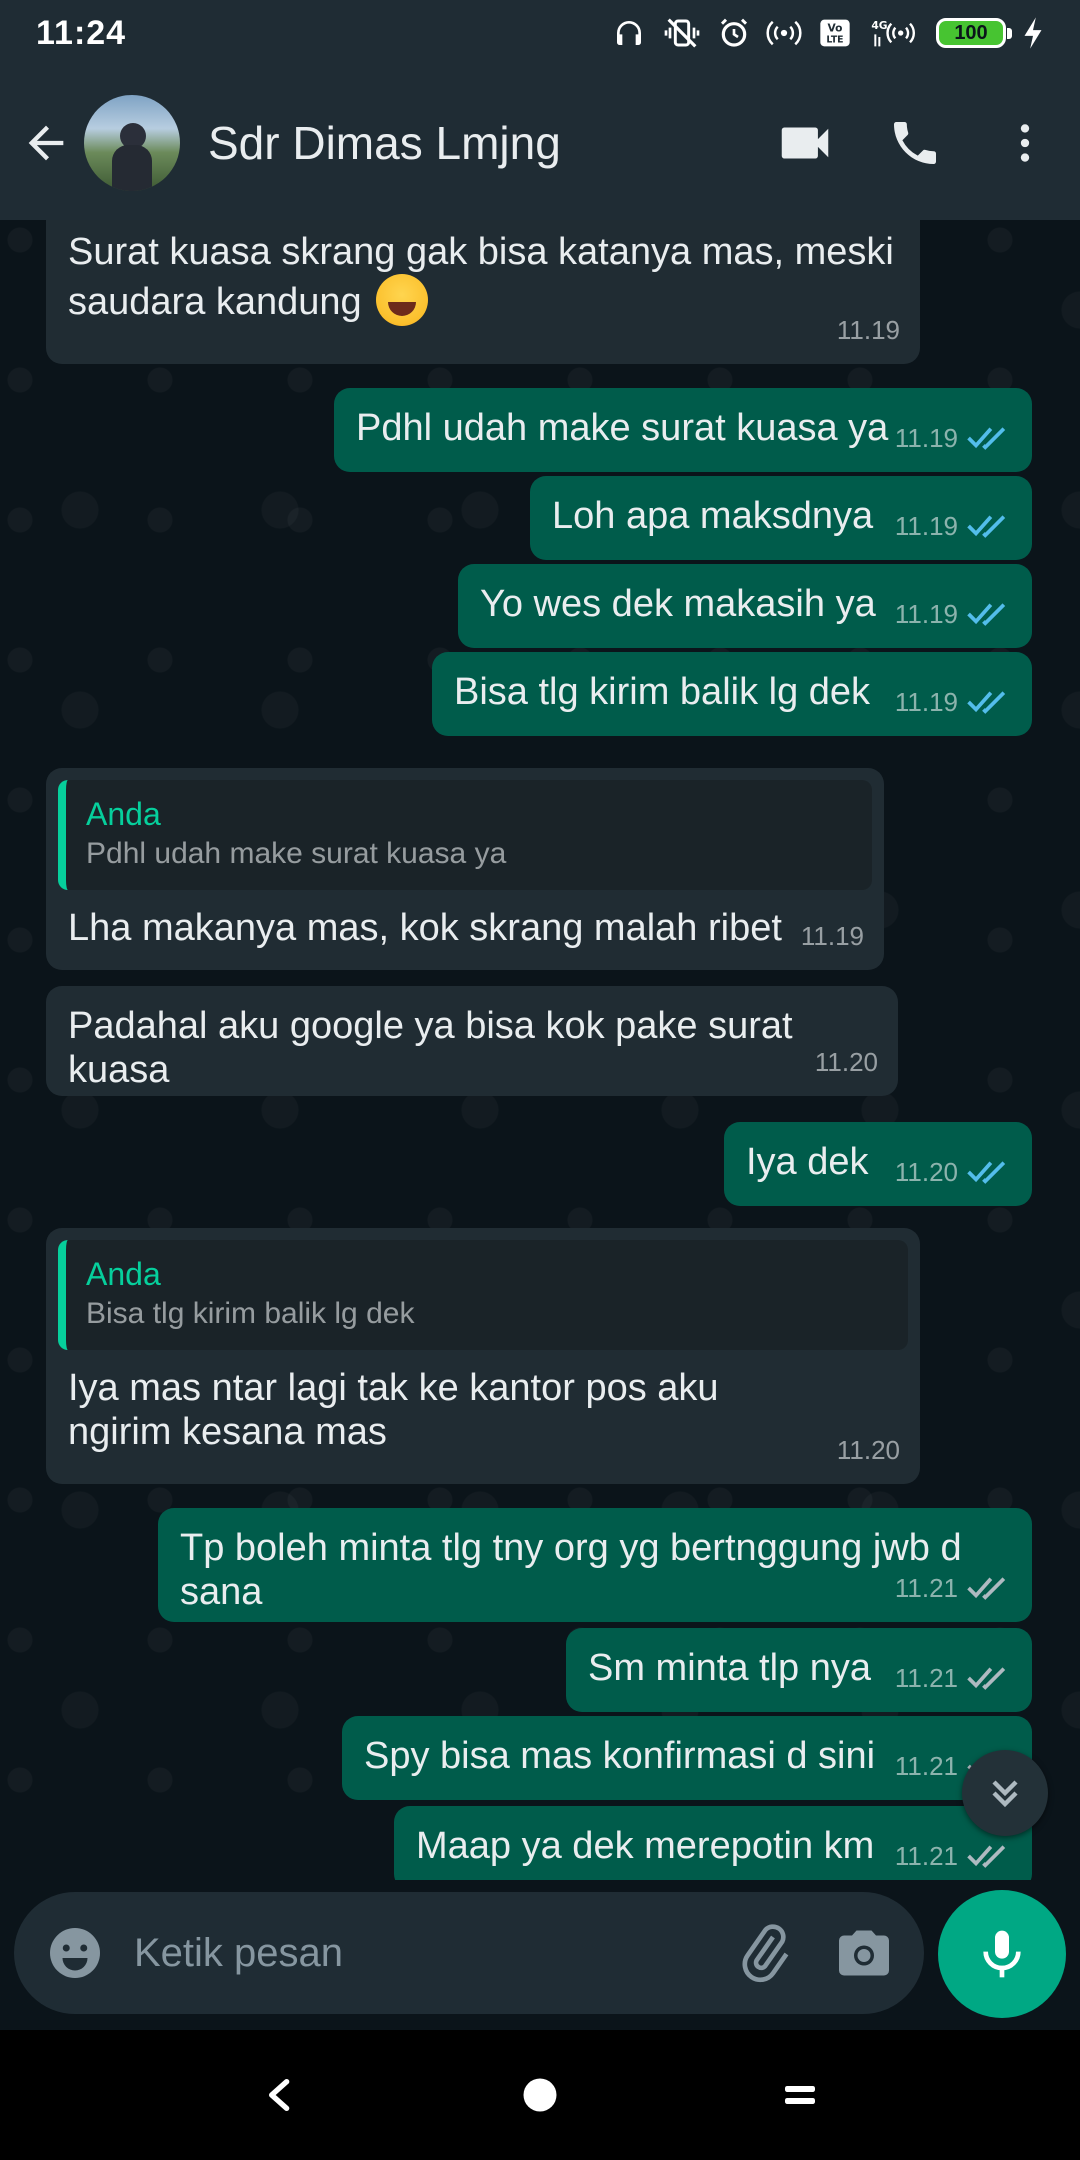 This screenshot has height=2160, width=1080. I want to click on header-actions, so click(915, 143).